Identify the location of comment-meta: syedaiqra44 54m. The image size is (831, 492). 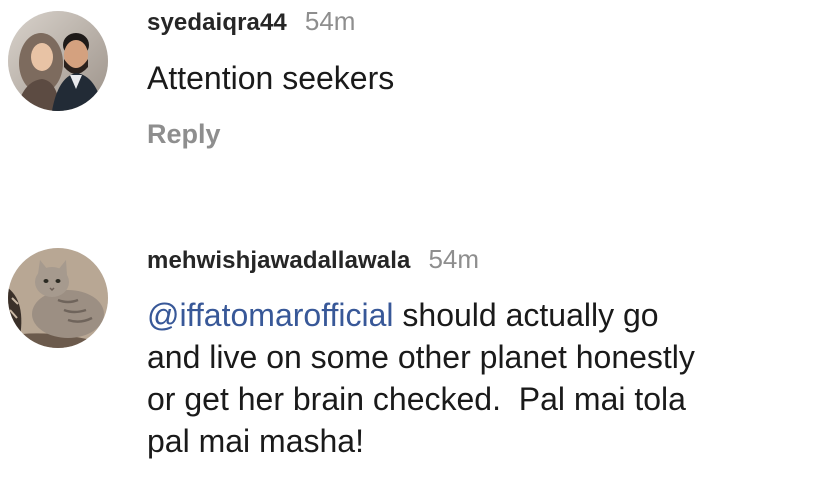
(485, 21).